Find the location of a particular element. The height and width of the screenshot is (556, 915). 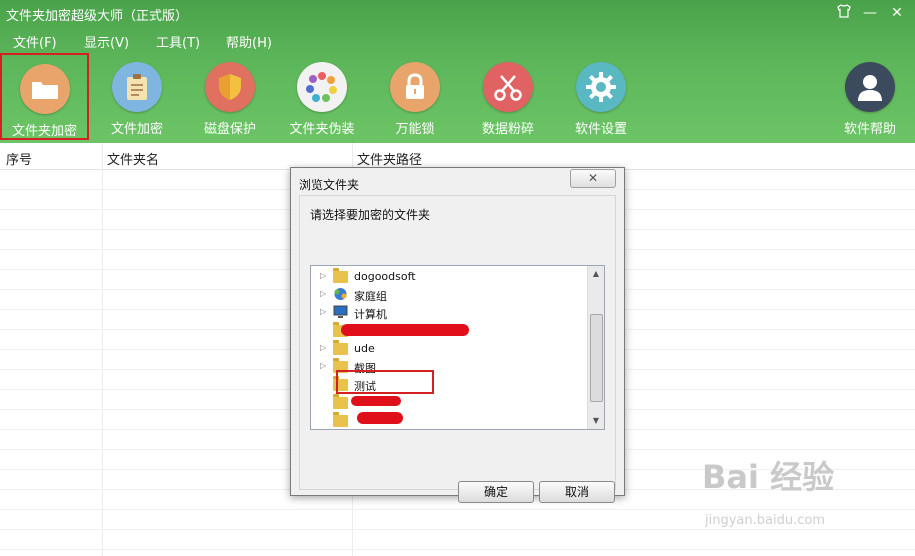

toolbar-label: 数据粉碎 is located at coordinates (507, 129).